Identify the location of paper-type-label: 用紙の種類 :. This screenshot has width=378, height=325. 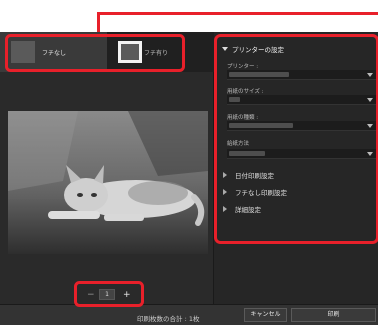
(243, 118).